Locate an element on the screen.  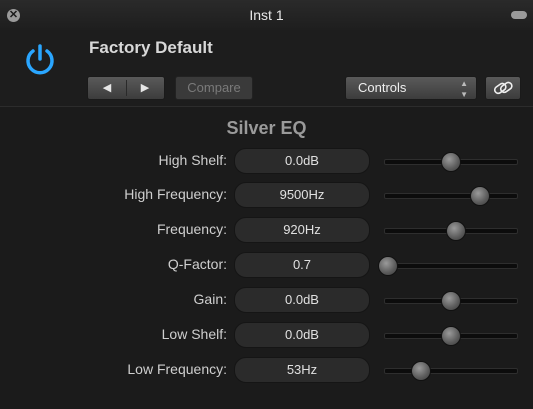
window-title: Inst 1 is located at coordinates (266, 15).